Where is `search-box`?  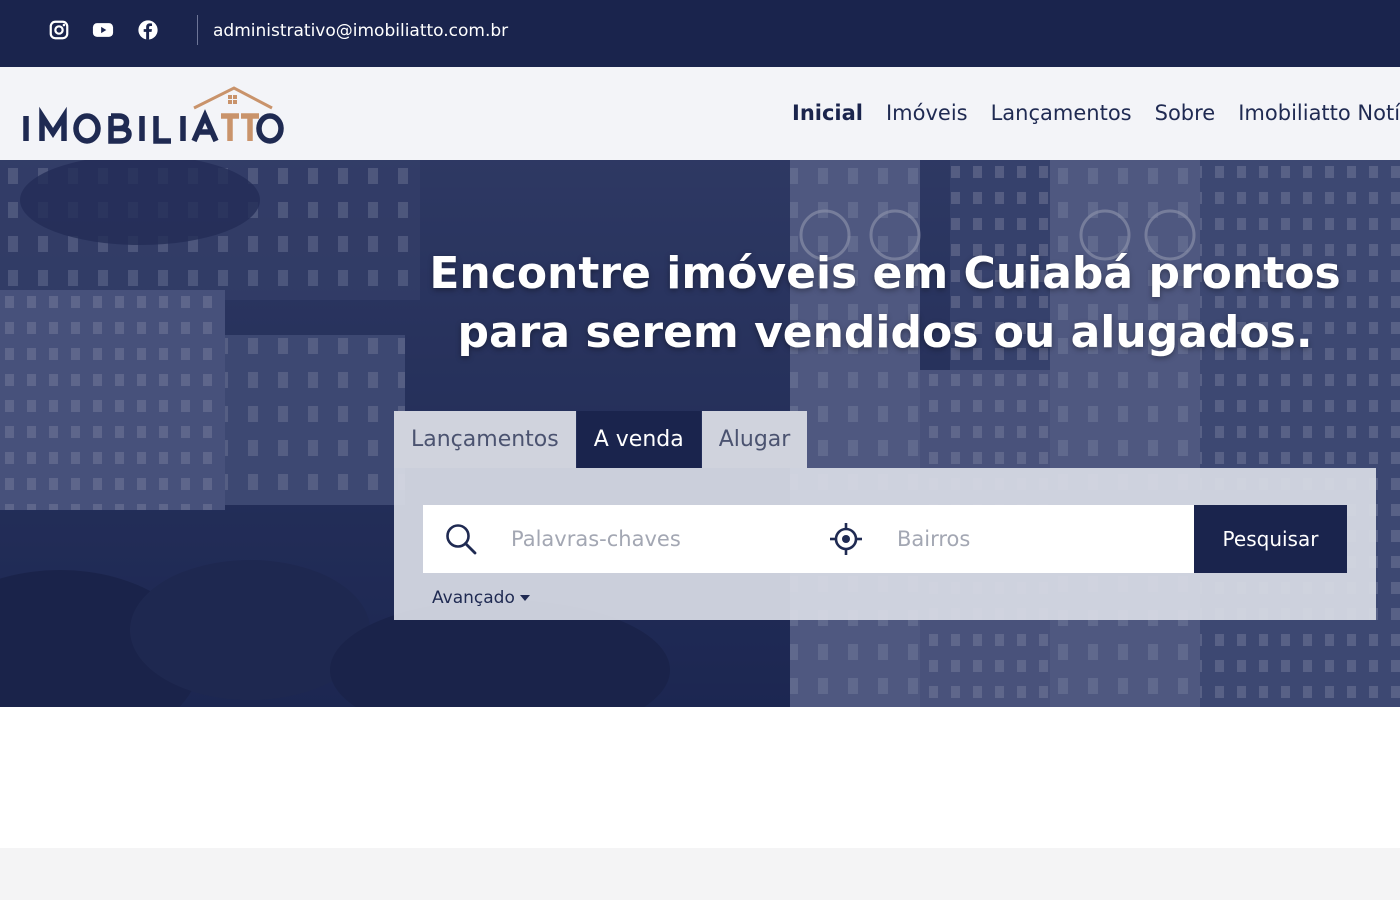 search-box is located at coordinates (808, 539).